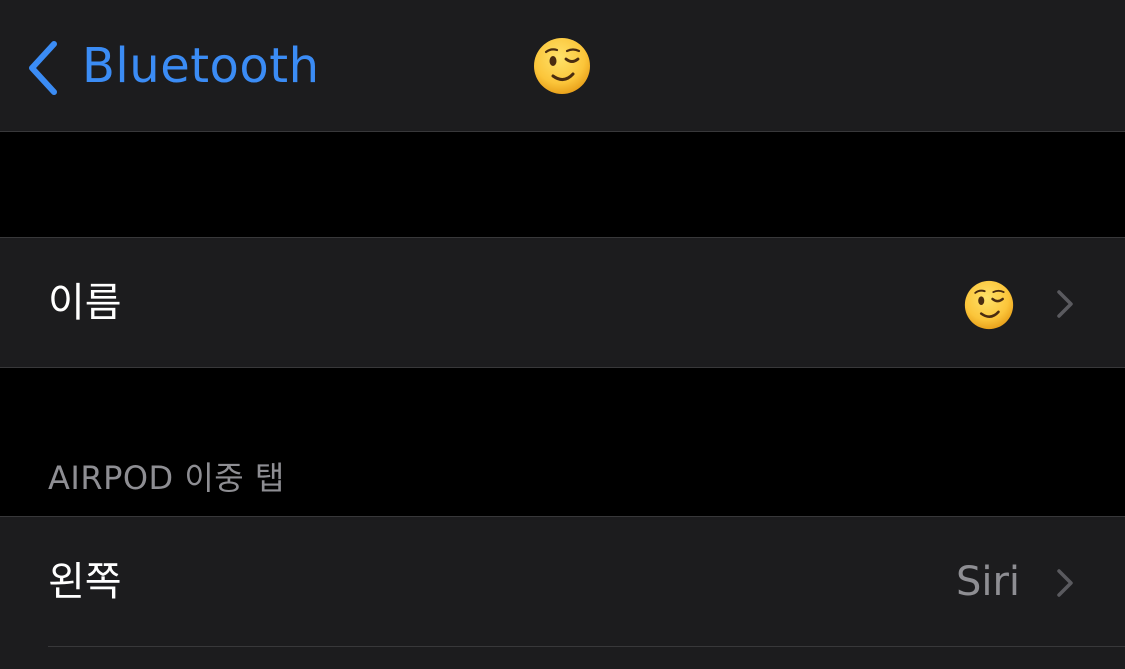 The width and height of the screenshot is (1125, 669). What do you see at coordinates (987, 582) in the screenshot?
I see `left-airpod-row-value: Siri` at bounding box center [987, 582].